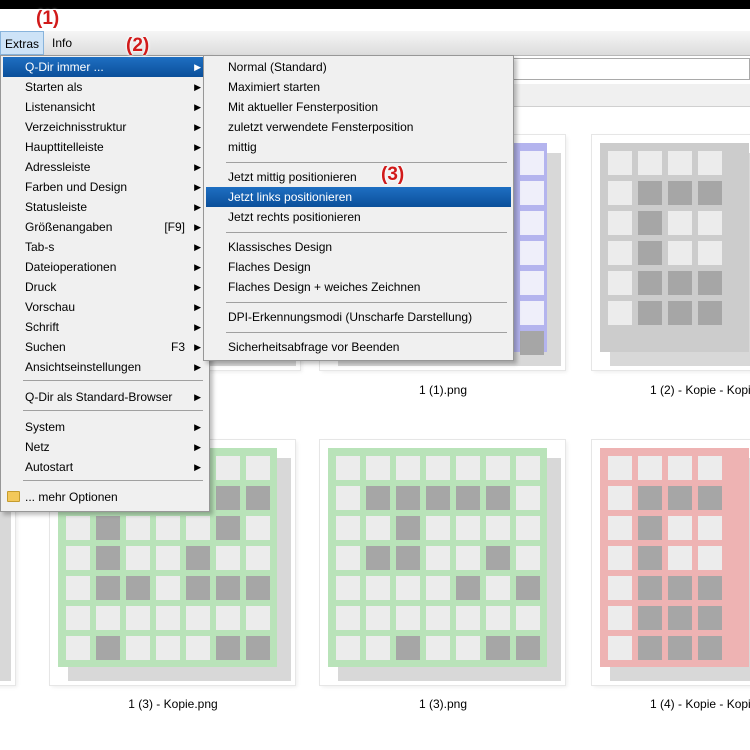  Describe the element at coordinates (173, 704) in the screenshot. I see `file-name-label: 1 (3) - Kopie.png` at that location.